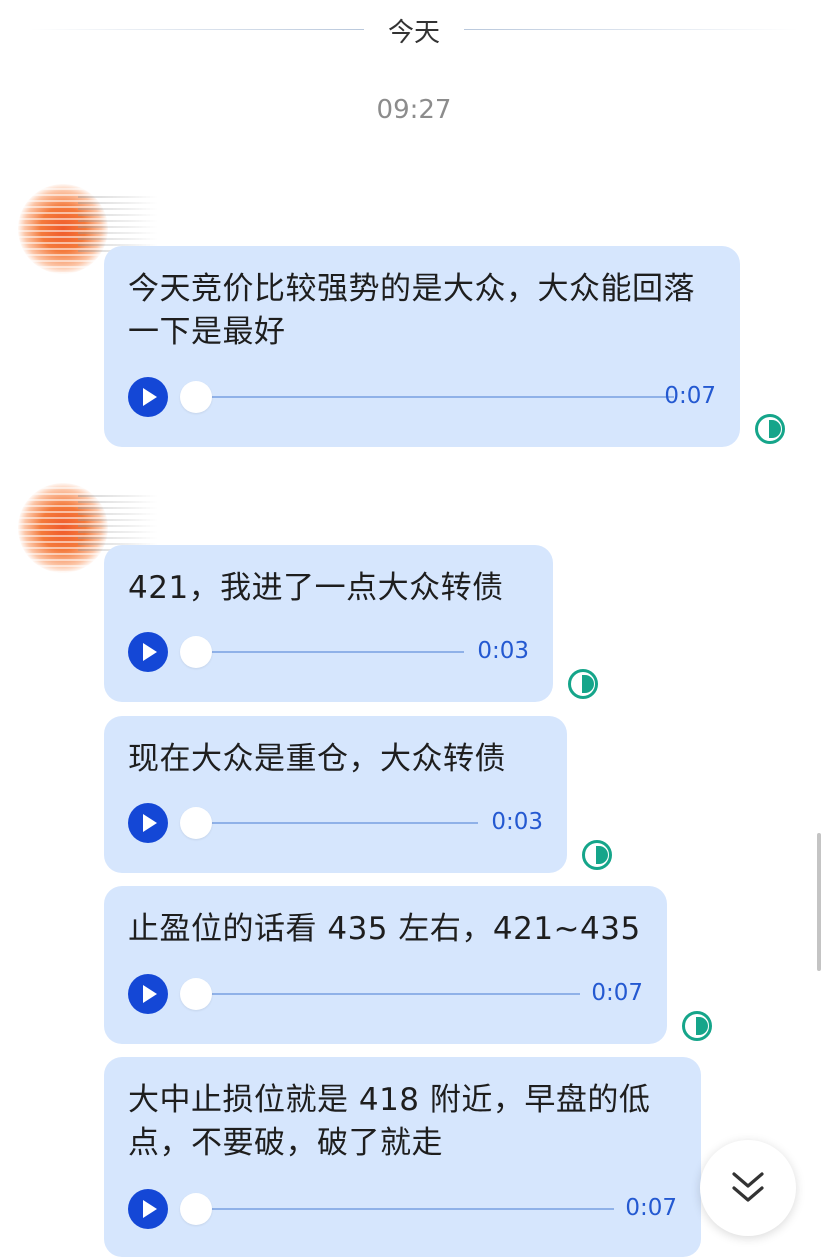 The height and width of the screenshot is (1257, 828). What do you see at coordinates (384, 929) in the screenshot?
I see `transcript-text: 止盈位的话看 435 左右，421~435` at bounding box center [384, 929].